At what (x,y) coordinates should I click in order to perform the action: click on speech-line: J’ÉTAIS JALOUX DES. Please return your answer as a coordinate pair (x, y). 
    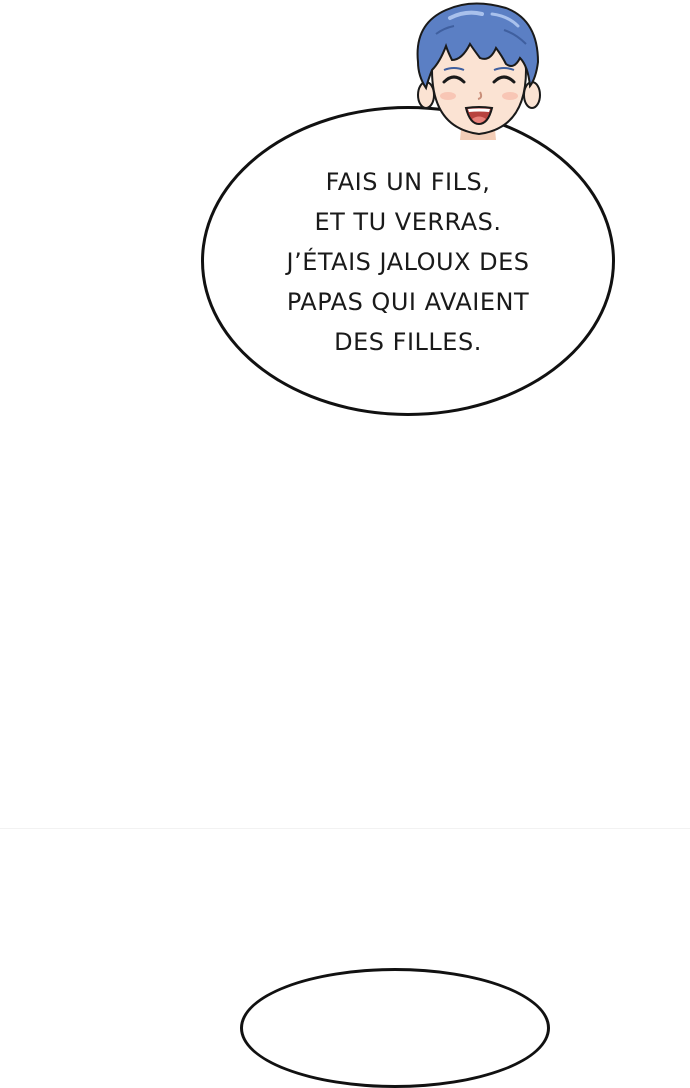
    Looking at the image, I should click on (408, 262).